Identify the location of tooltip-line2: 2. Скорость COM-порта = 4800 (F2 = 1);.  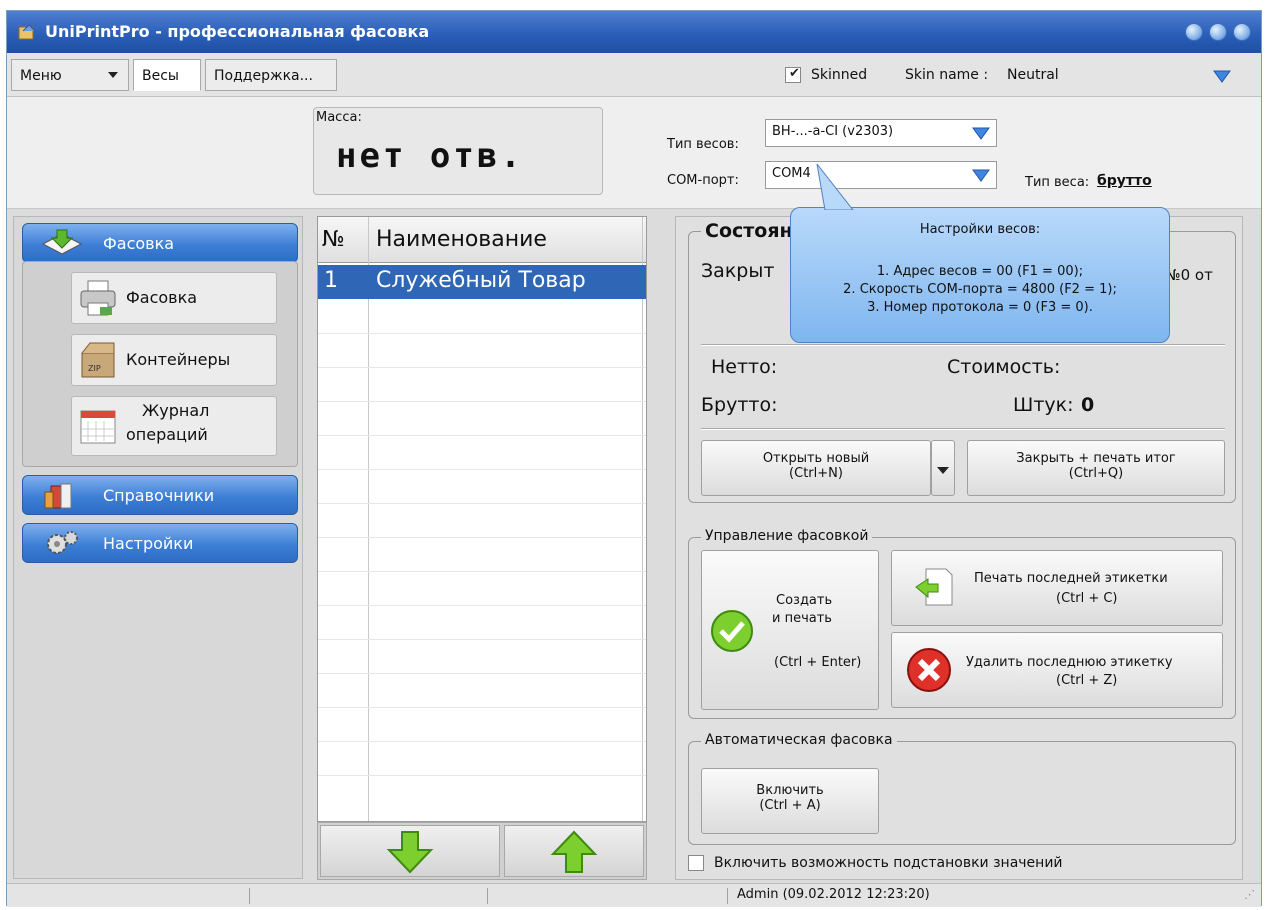
(980, 289).